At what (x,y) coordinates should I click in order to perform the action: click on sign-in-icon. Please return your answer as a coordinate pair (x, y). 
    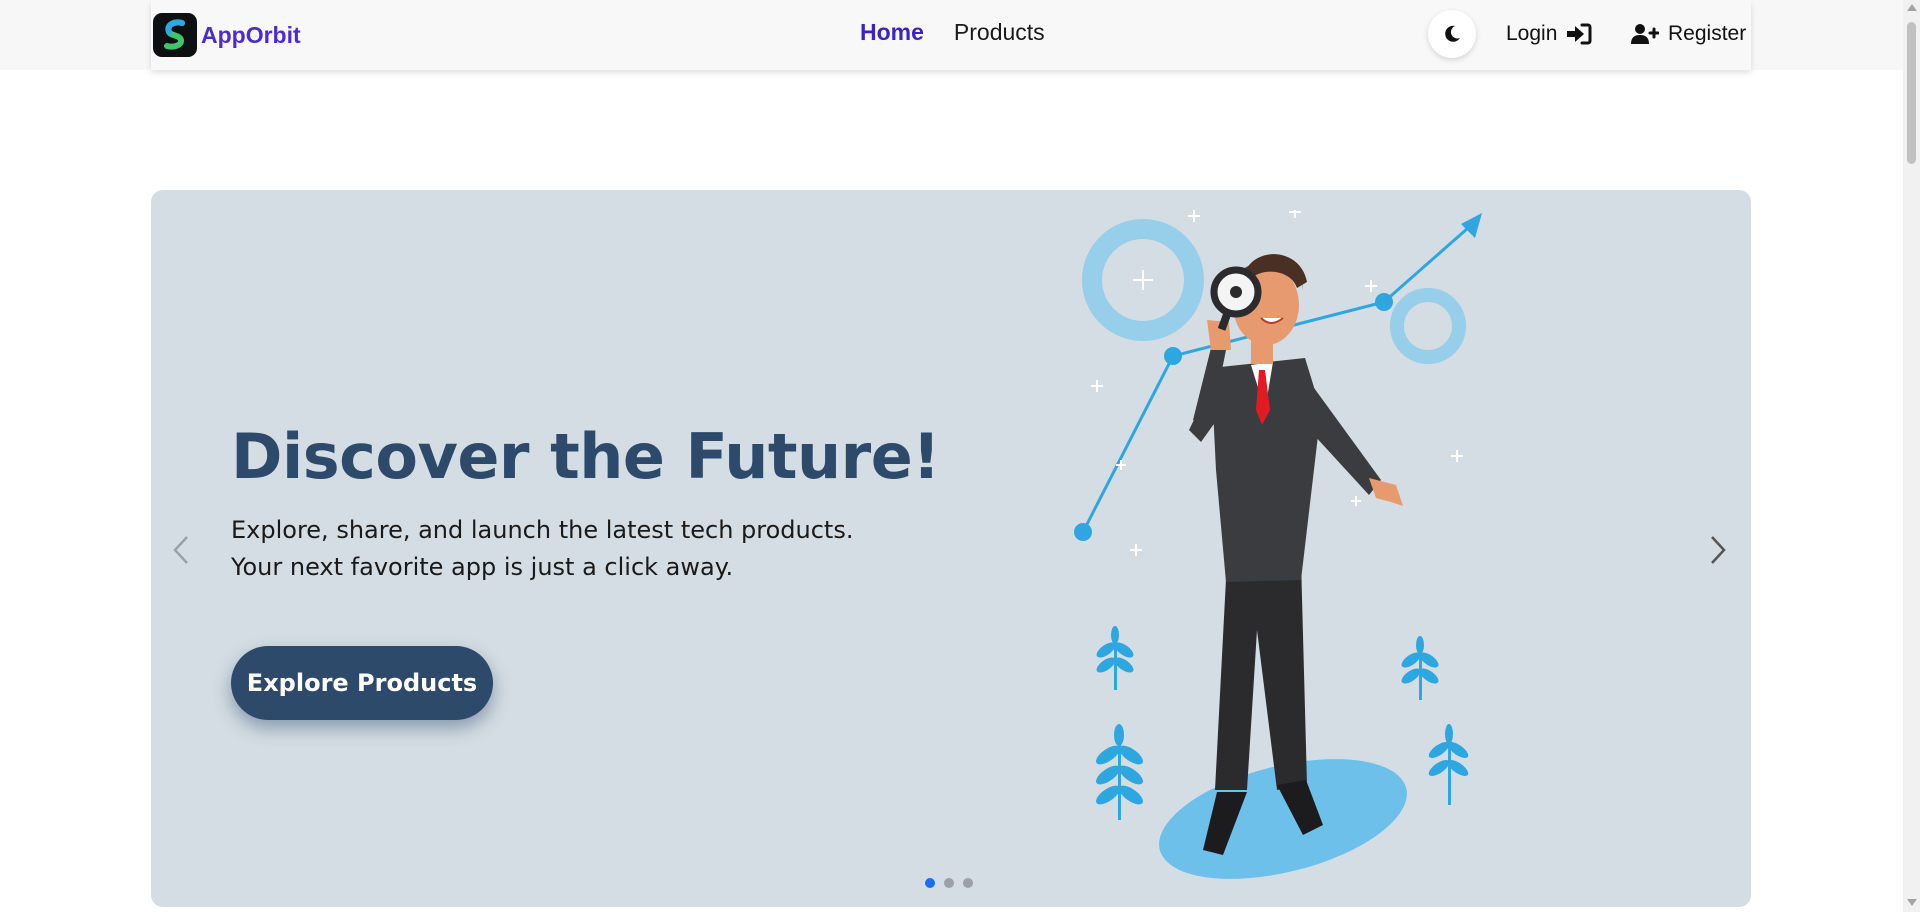
    Looking at the image, I should click on (1579, 34).